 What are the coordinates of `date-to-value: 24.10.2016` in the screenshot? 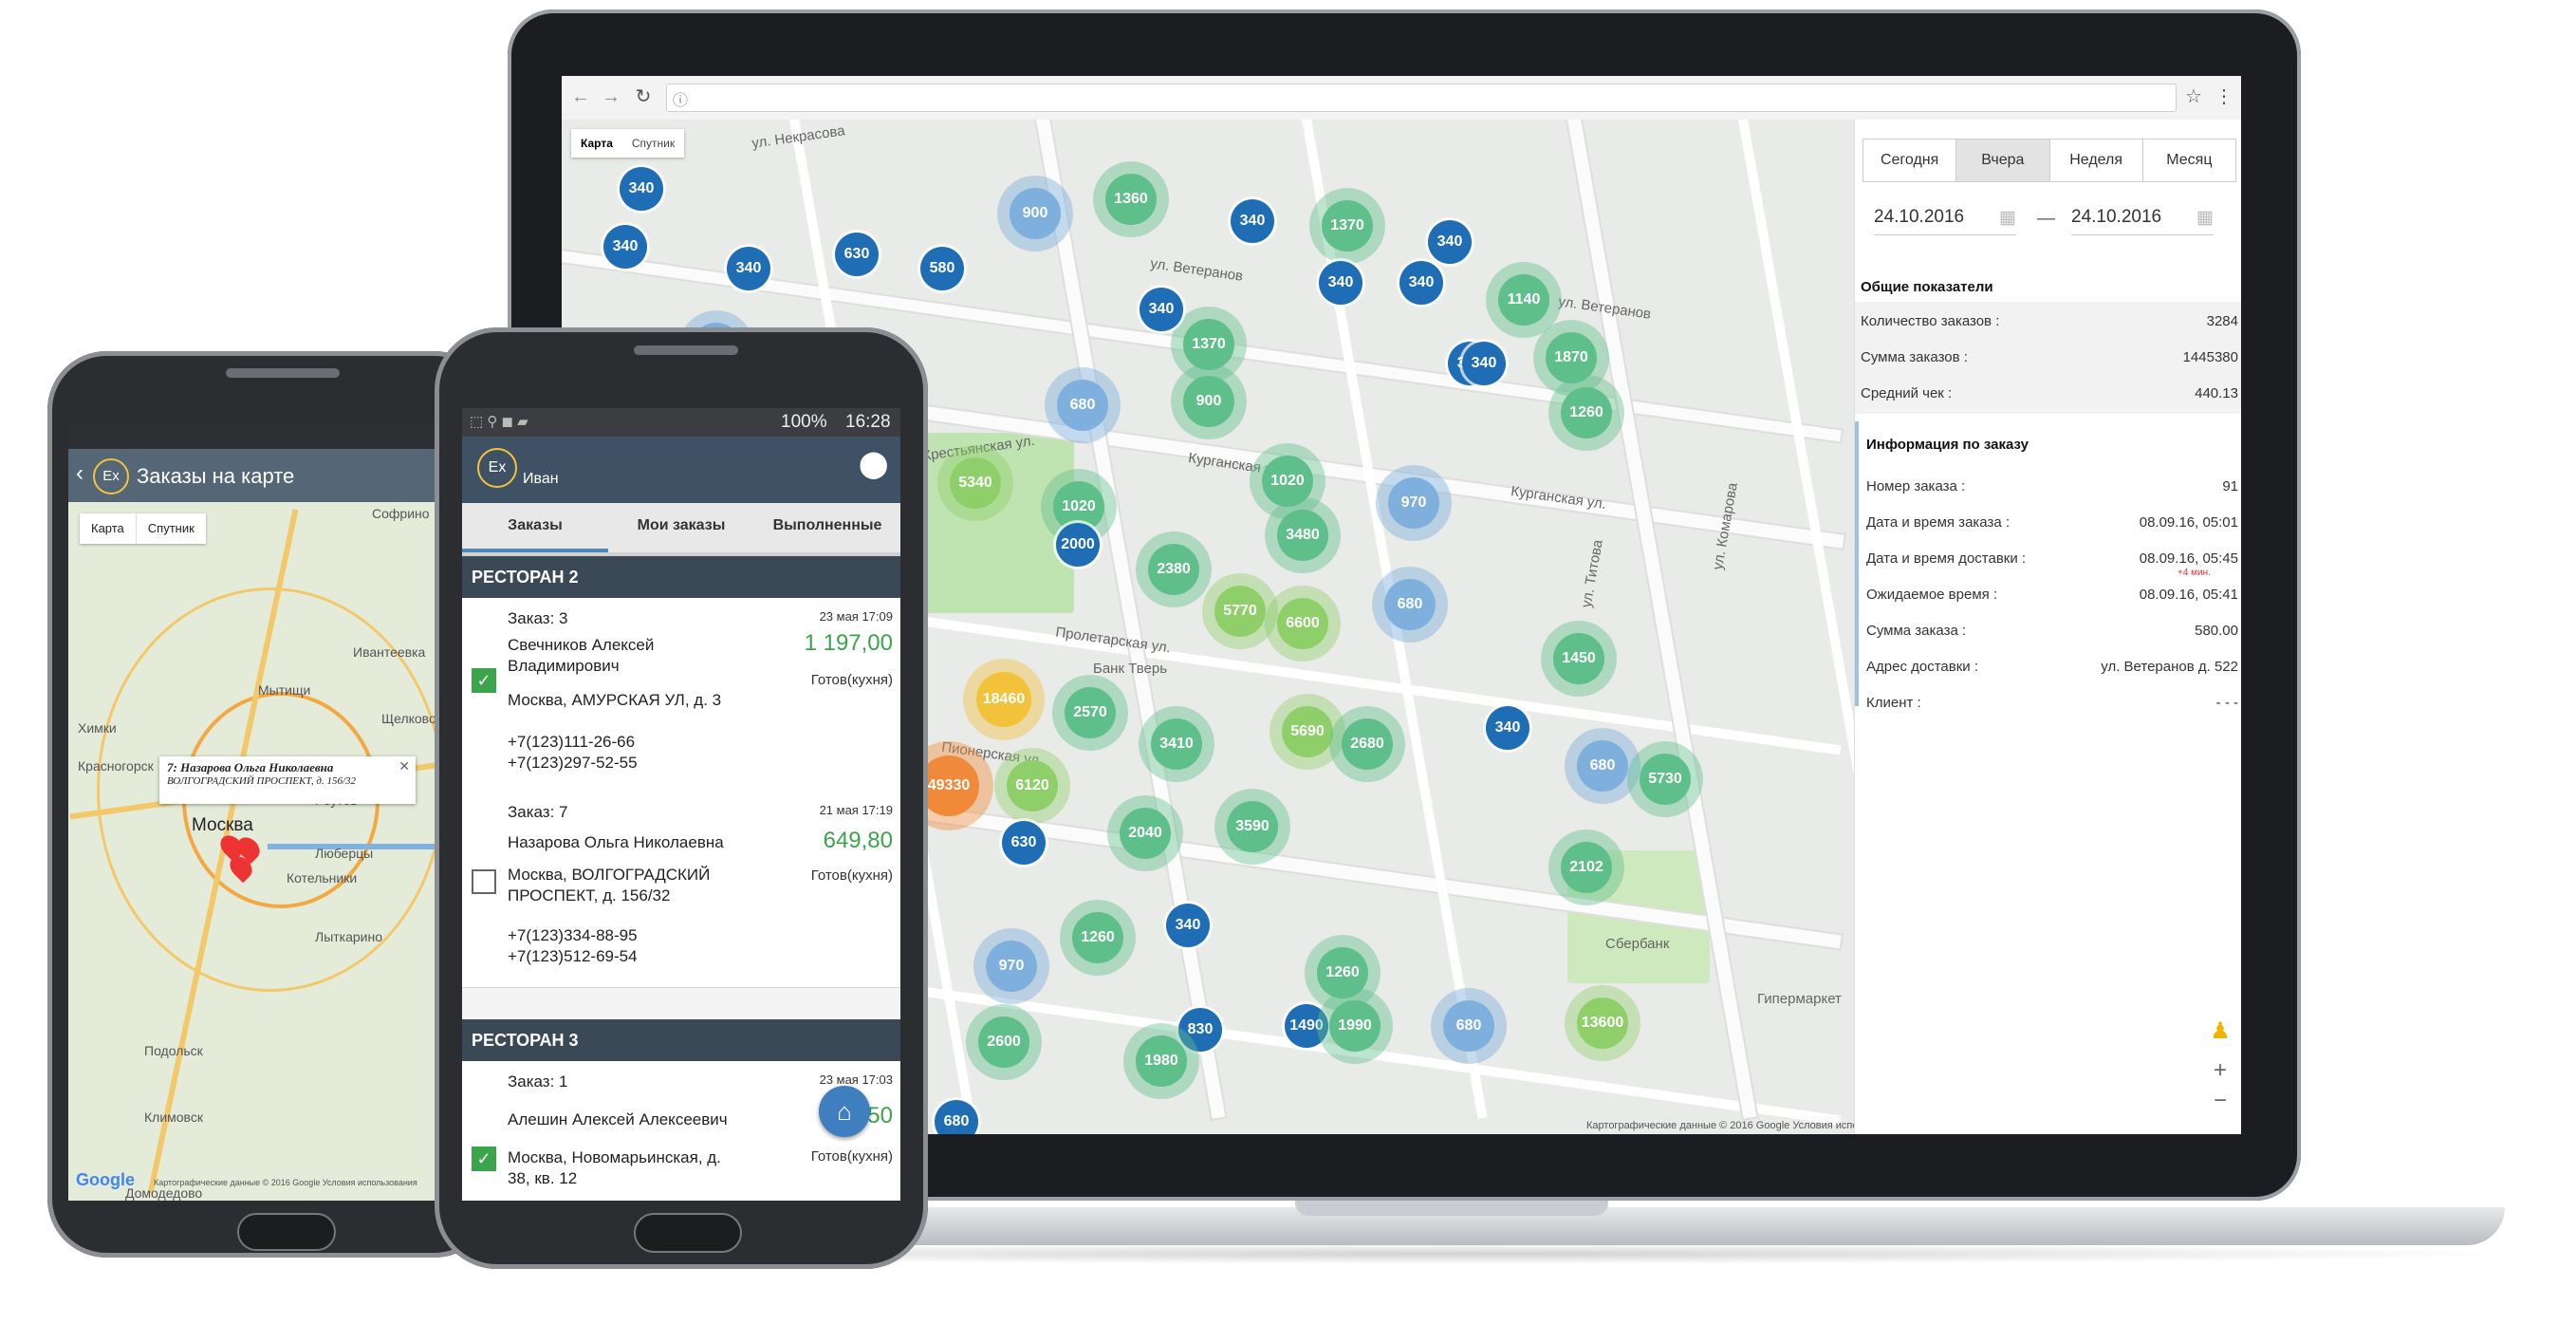 It's located at (2116, 217).